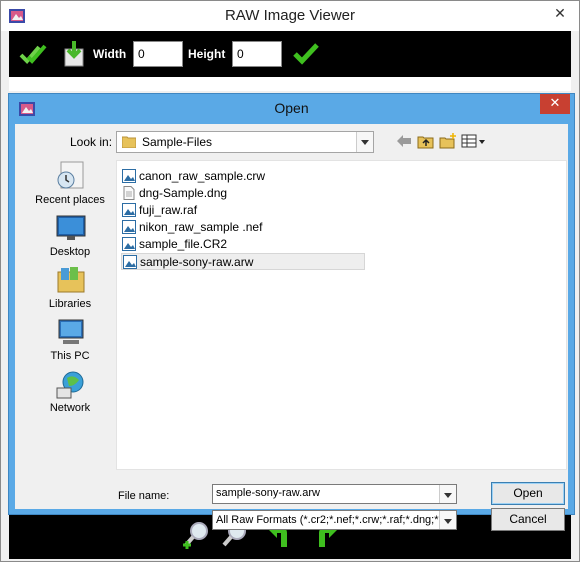  Describe the element at coordinates (198, 534) in the screenshot. I see `zoom-in-icon` at that location.